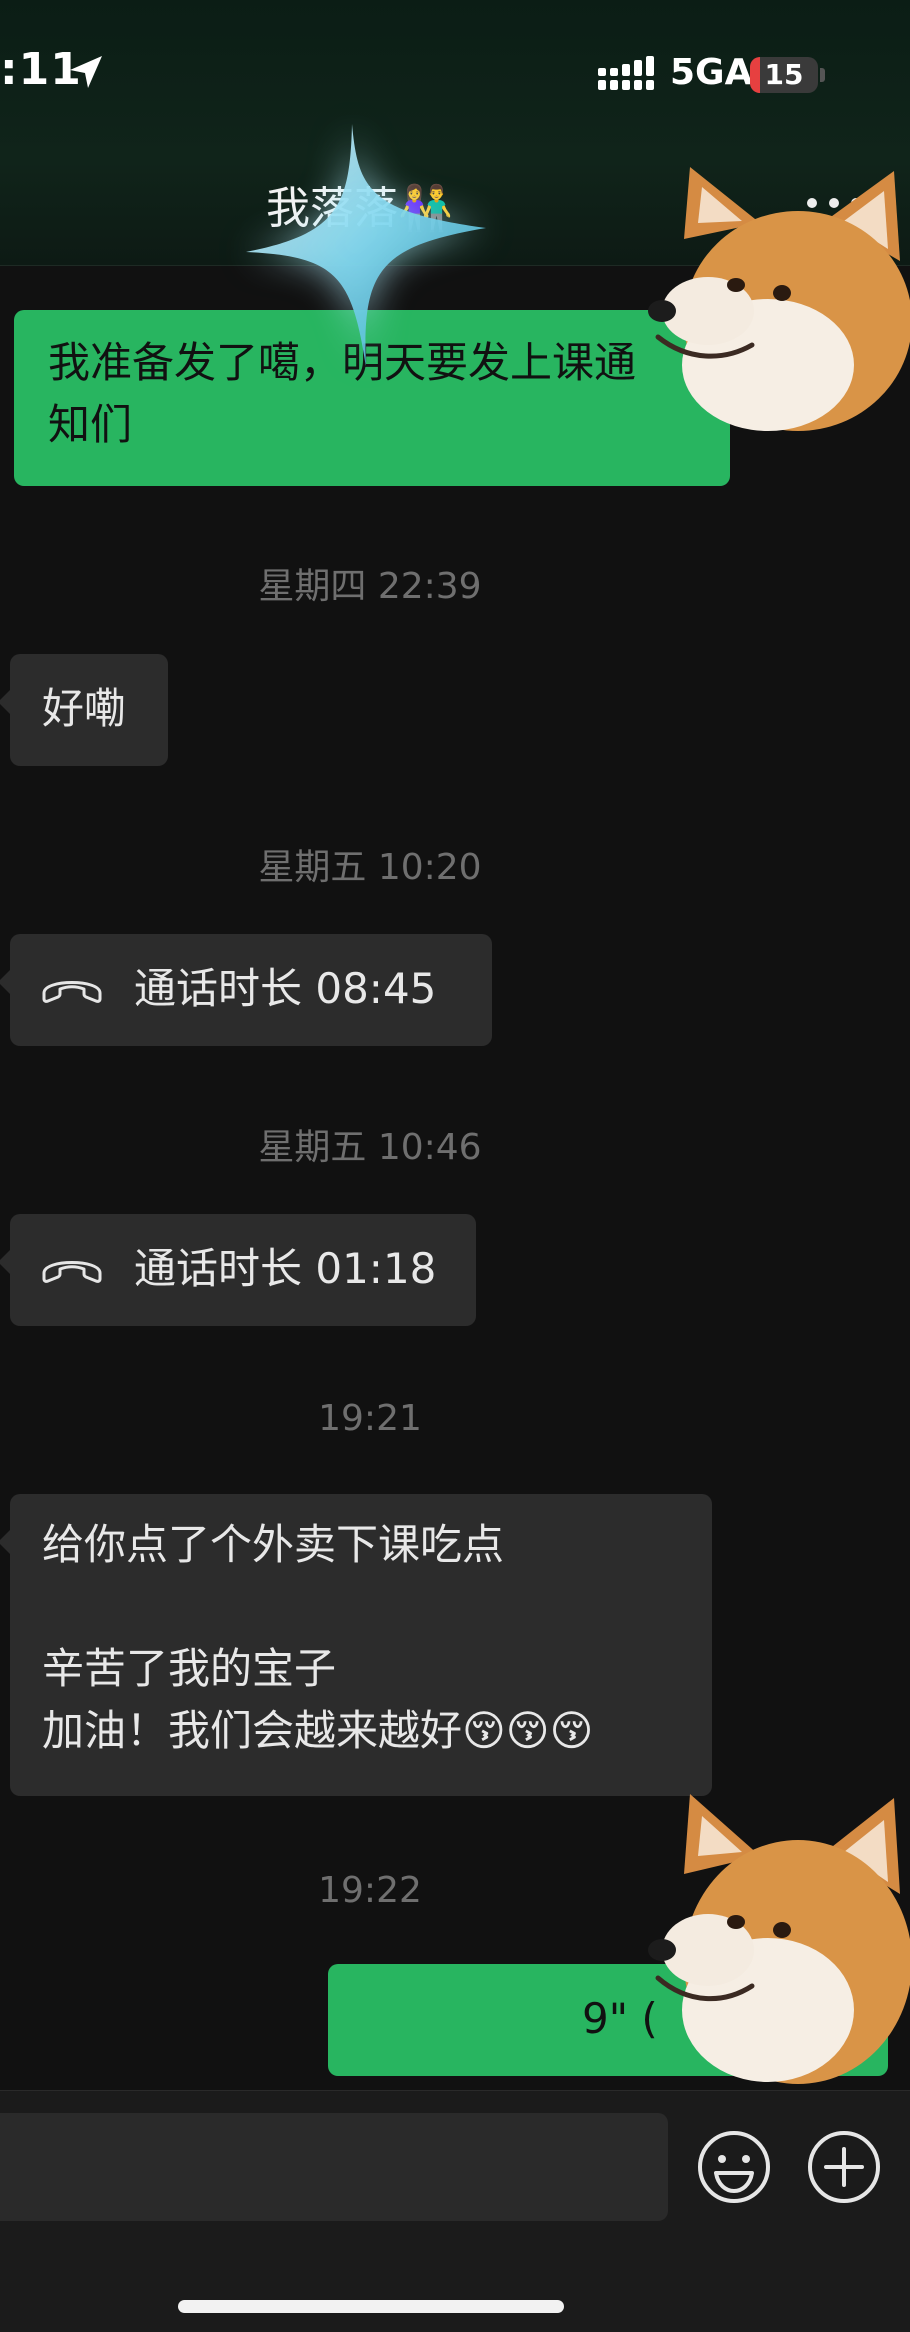 The image size is (910, 2332). What do you see at coordinates (370, 586) in the screenshot?
I see `timestamp: 星期四 22:39` at bounding box center [370, 586].